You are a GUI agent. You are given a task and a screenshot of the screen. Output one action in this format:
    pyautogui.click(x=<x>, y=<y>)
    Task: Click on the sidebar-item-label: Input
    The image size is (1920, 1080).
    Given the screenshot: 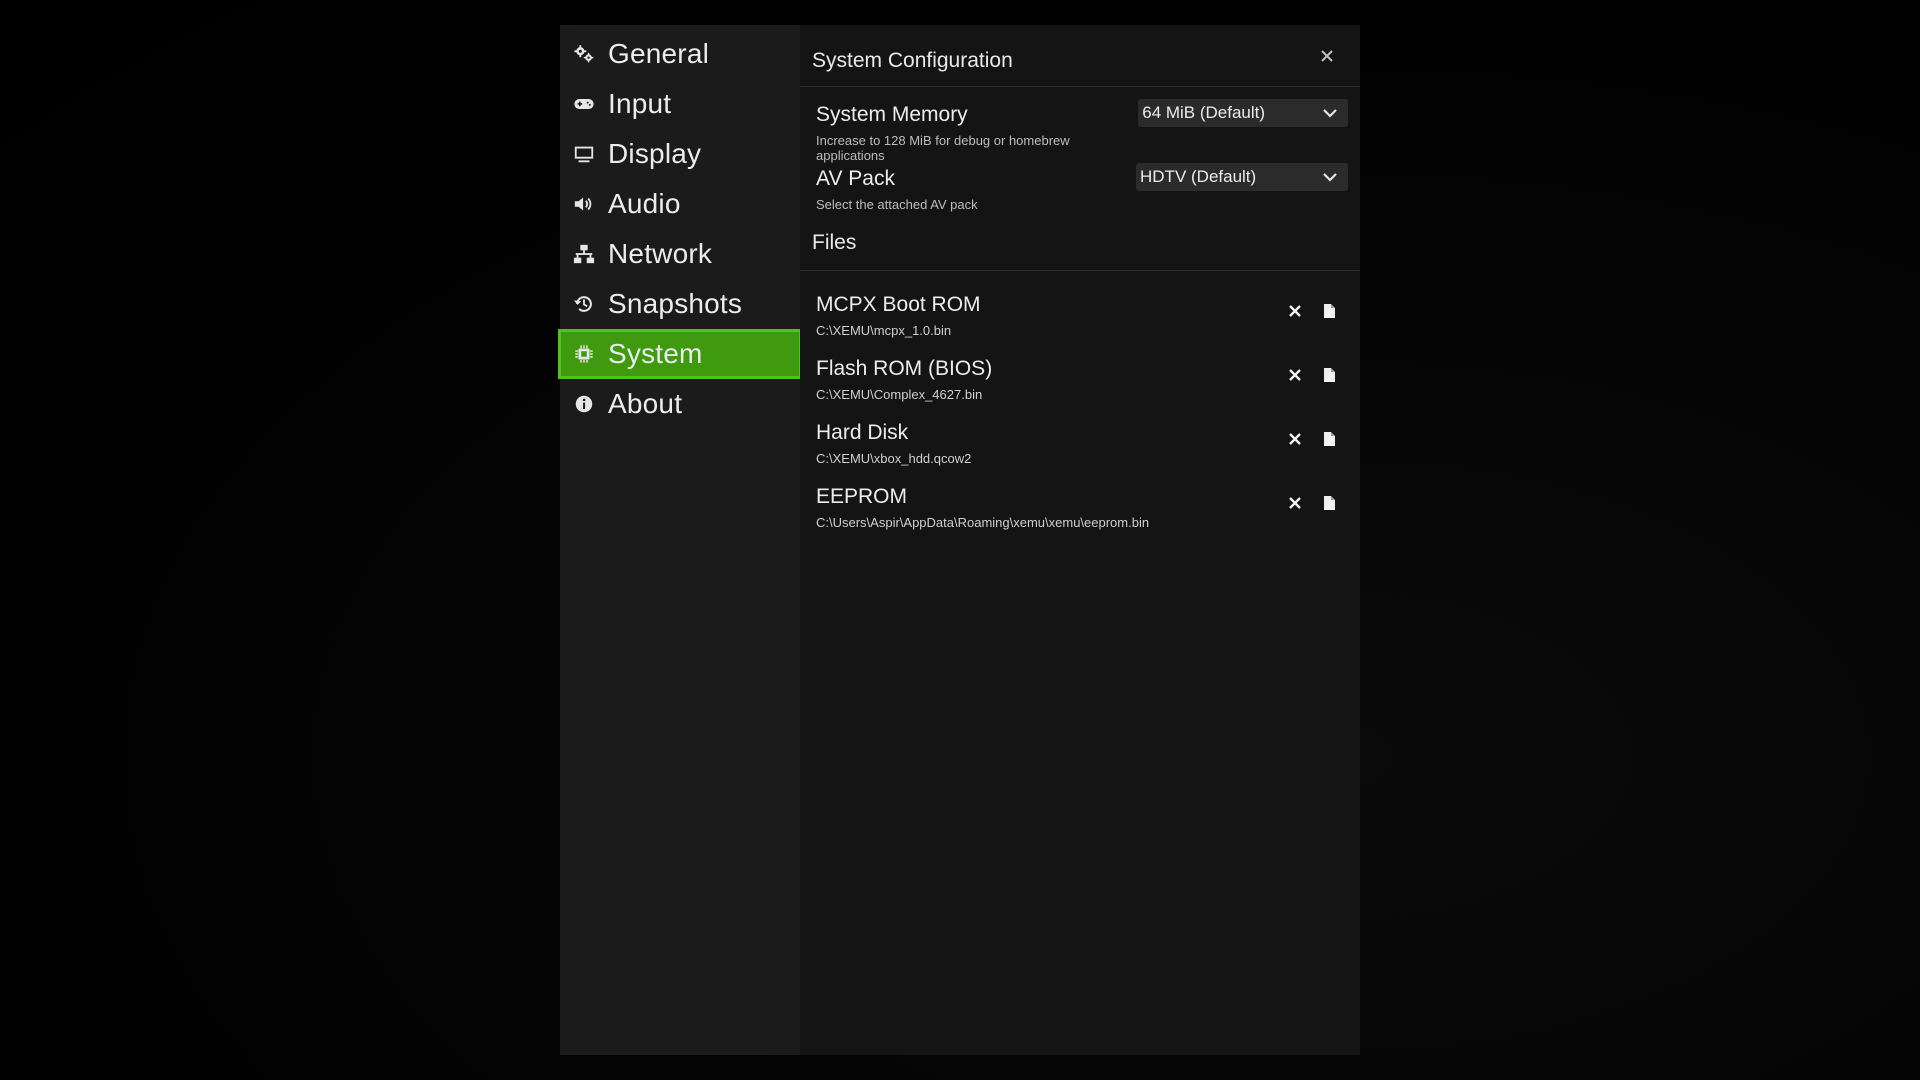 What is the action you would take?
    pyautogui.click(x=640, y=103)
    